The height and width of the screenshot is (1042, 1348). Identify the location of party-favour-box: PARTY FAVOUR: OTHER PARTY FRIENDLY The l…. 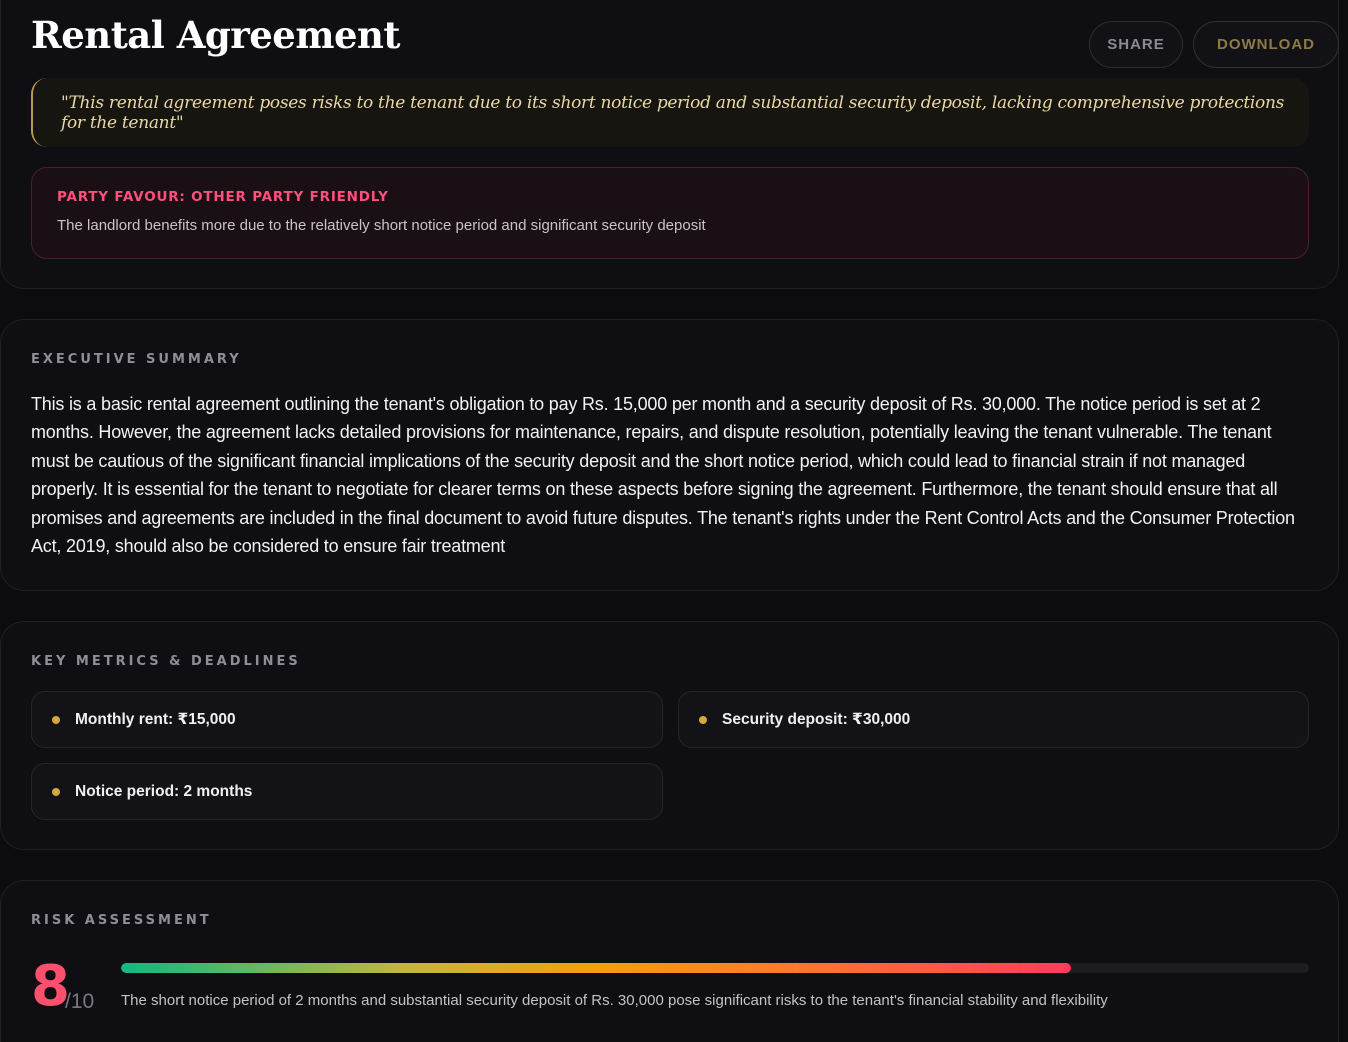
(670, 213).